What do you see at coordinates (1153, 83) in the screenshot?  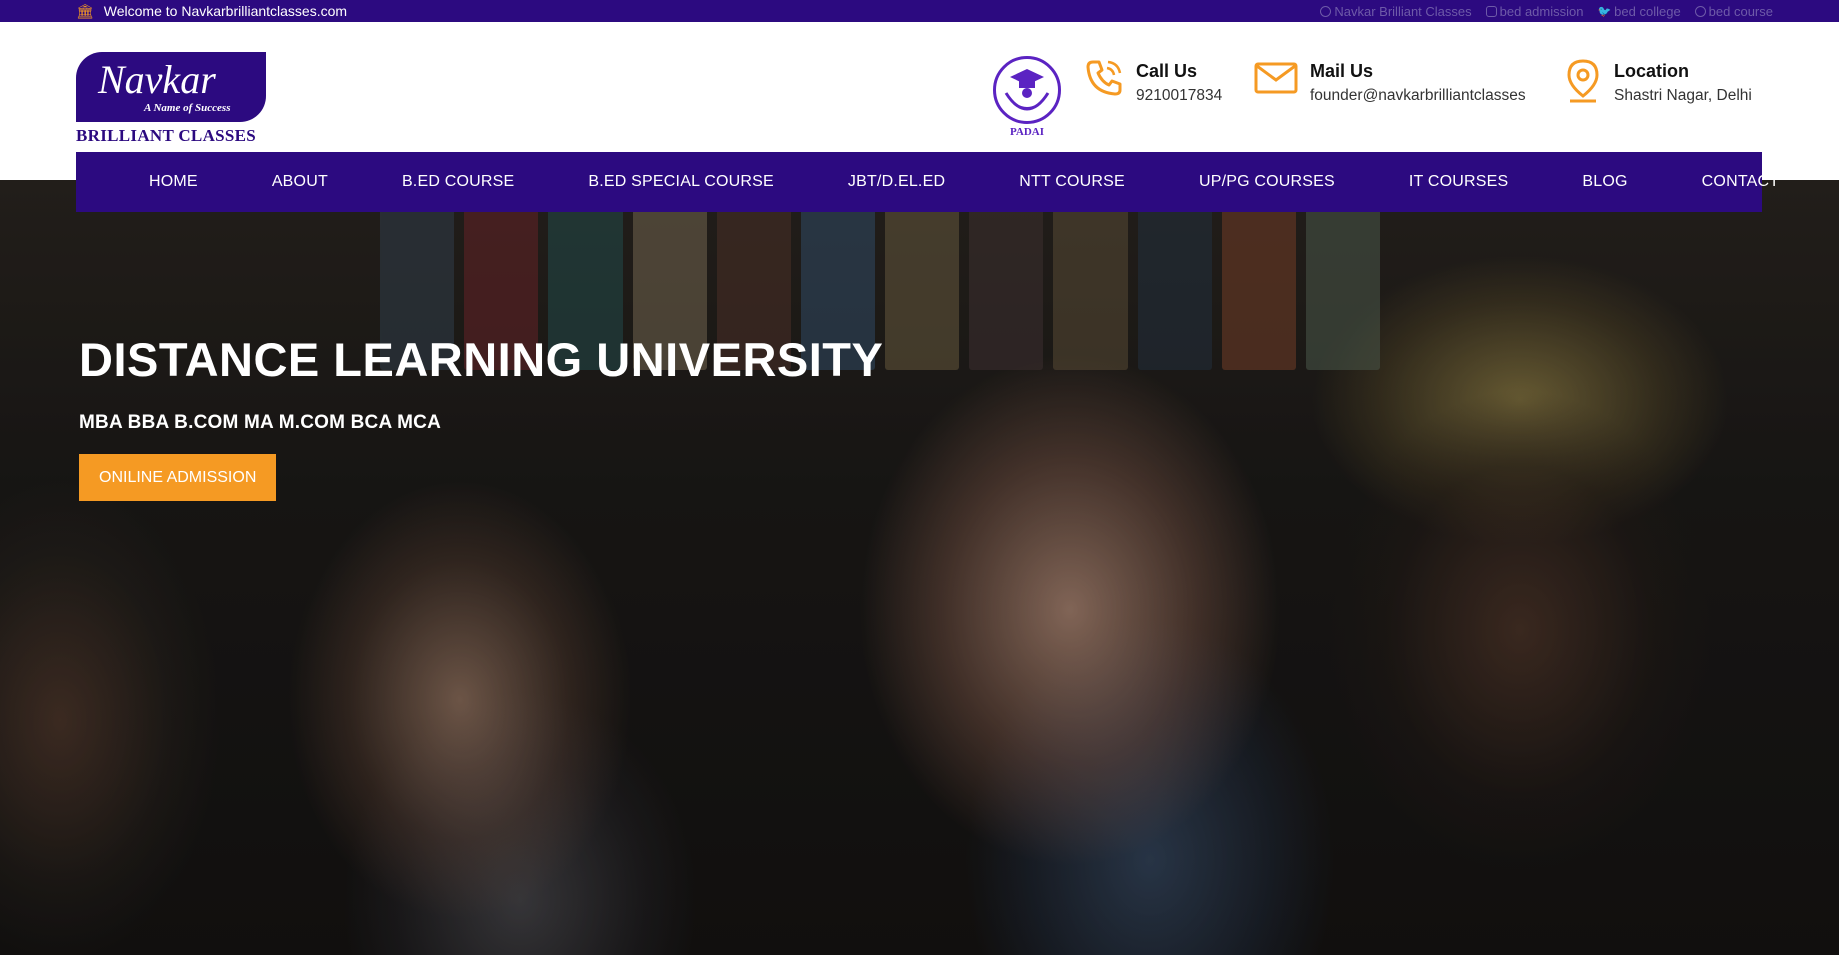 I see `contact-call: Call Us 9210017834` at bounding box center [1153, 83].